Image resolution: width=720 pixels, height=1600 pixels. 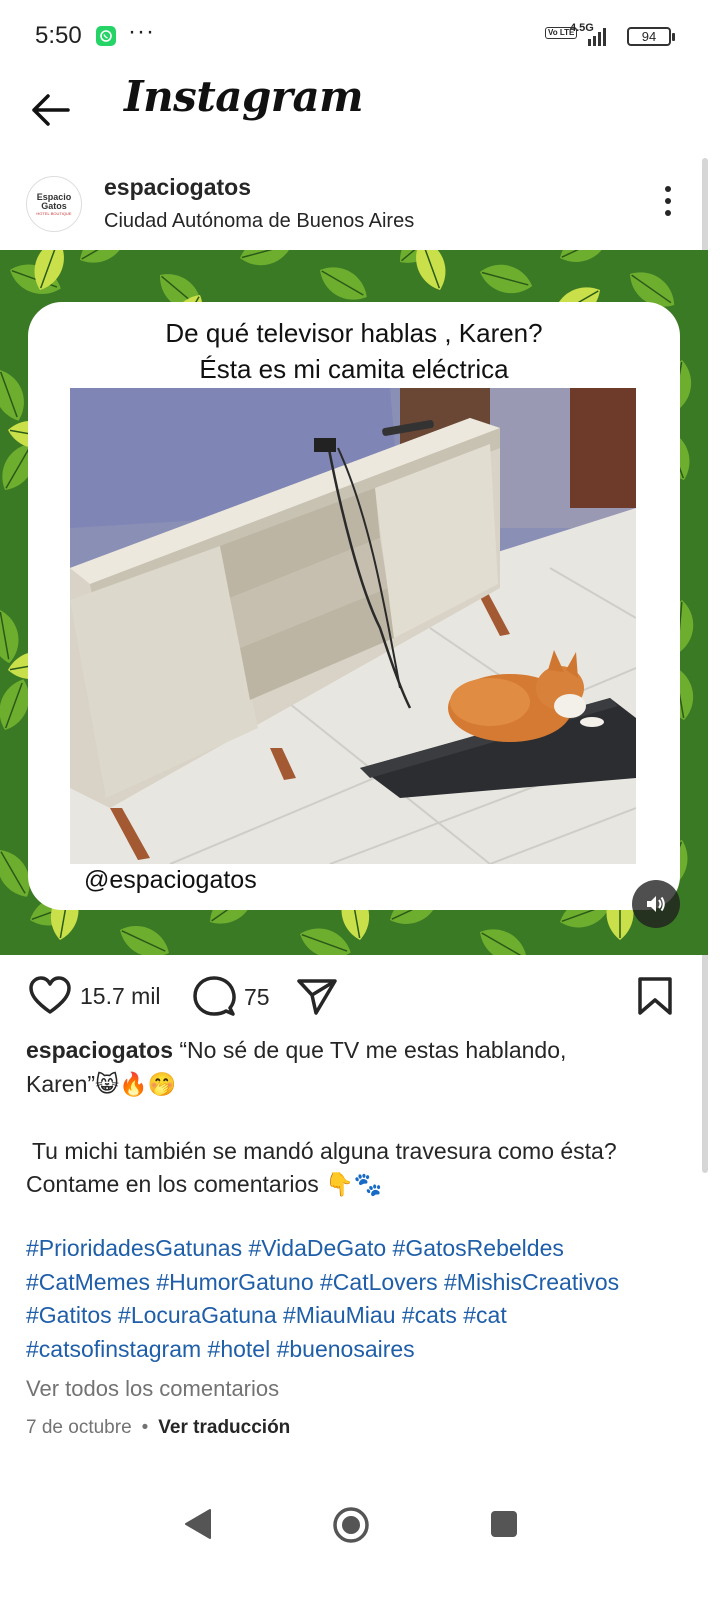 I want to click on status-time: 5:50, so click(x=58, y=35).